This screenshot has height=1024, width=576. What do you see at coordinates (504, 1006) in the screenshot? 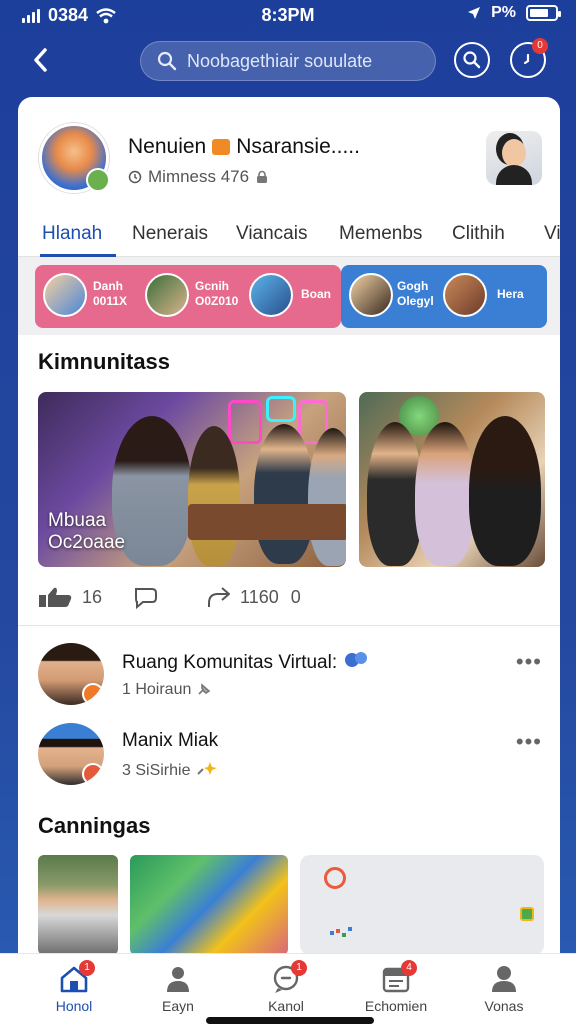
I see `nav-label: Vonas` at bounding box center [504, 1006].